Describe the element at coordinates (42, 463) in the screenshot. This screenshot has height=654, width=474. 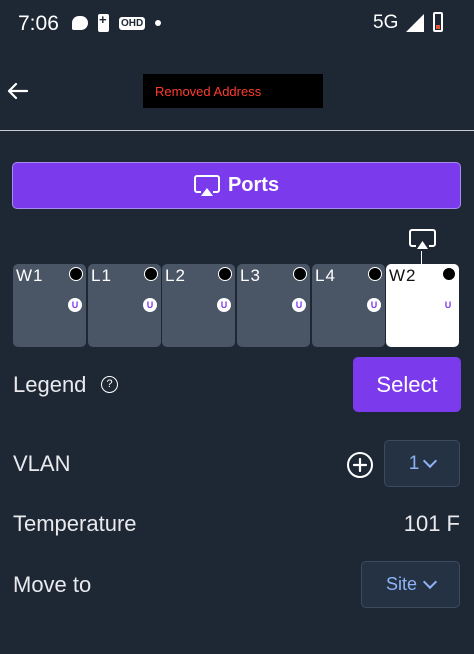
I see `vlan-label: VLAN` at that location.